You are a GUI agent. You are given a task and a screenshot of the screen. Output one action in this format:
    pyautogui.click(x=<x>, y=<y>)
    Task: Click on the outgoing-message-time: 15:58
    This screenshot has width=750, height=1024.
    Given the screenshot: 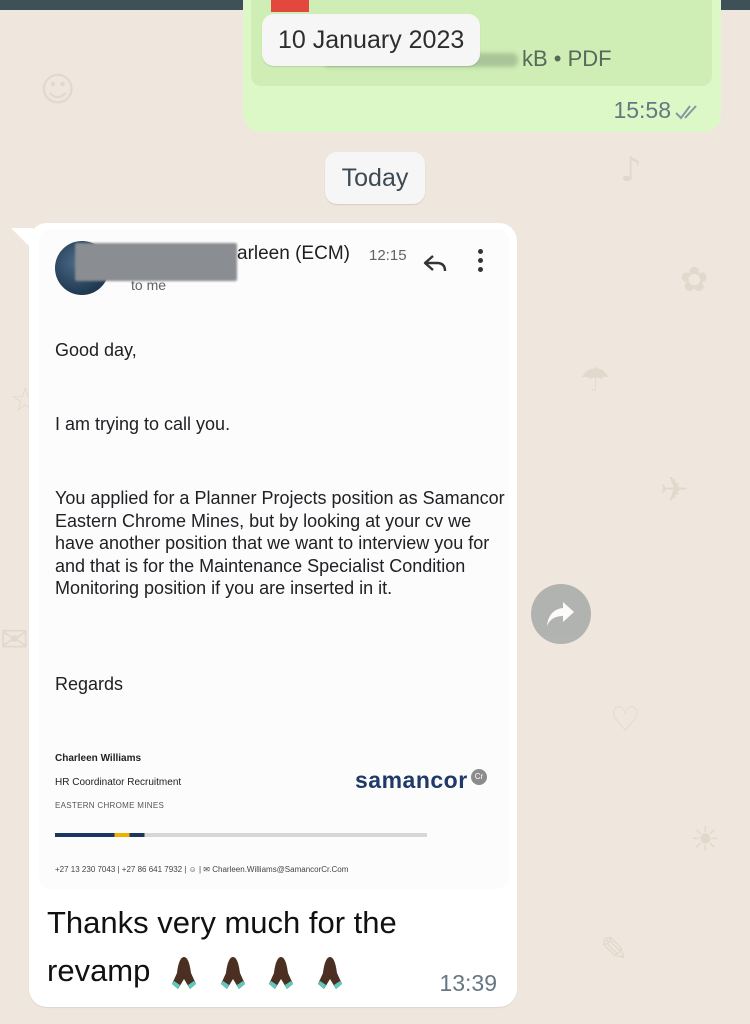 What is the action you would take?
    pyautogui.click(x=642, y=110)
    